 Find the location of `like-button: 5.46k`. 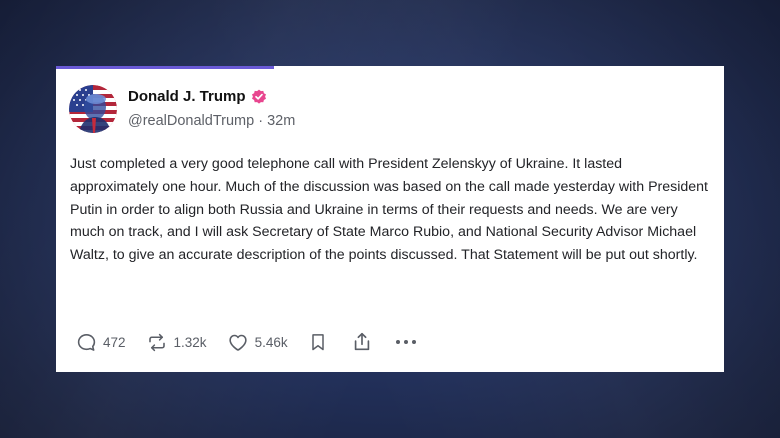

like-button: 5.46k is located at coordinates (257, 342).